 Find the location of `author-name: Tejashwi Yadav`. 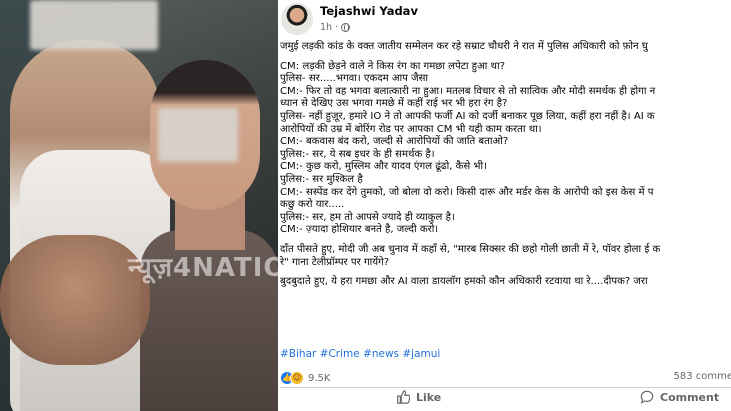

author-name: Tejashwi Yadav is located at coordinates (369, 11).